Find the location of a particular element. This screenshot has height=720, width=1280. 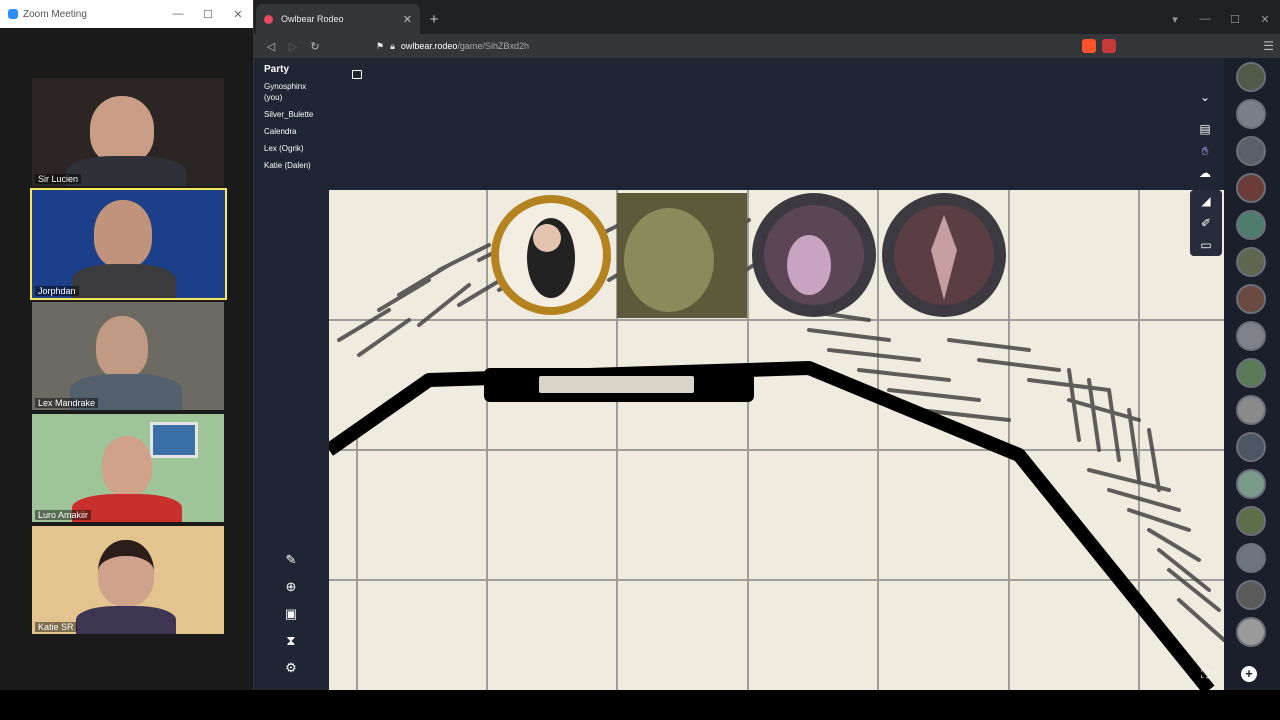

video-tile-sir-lucien: Sir Lucien is located at coordinates (128, 132).